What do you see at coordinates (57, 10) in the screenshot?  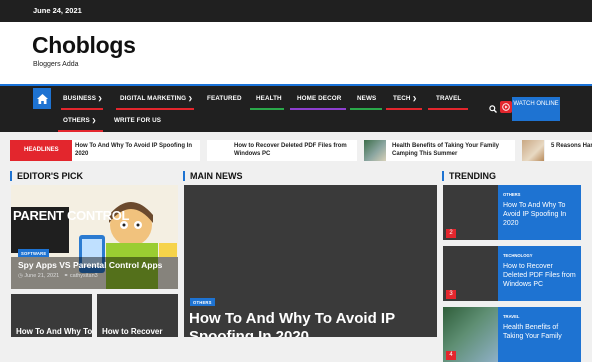 I see `current-date: June 24, 2021` at bounding box center [57, 10].